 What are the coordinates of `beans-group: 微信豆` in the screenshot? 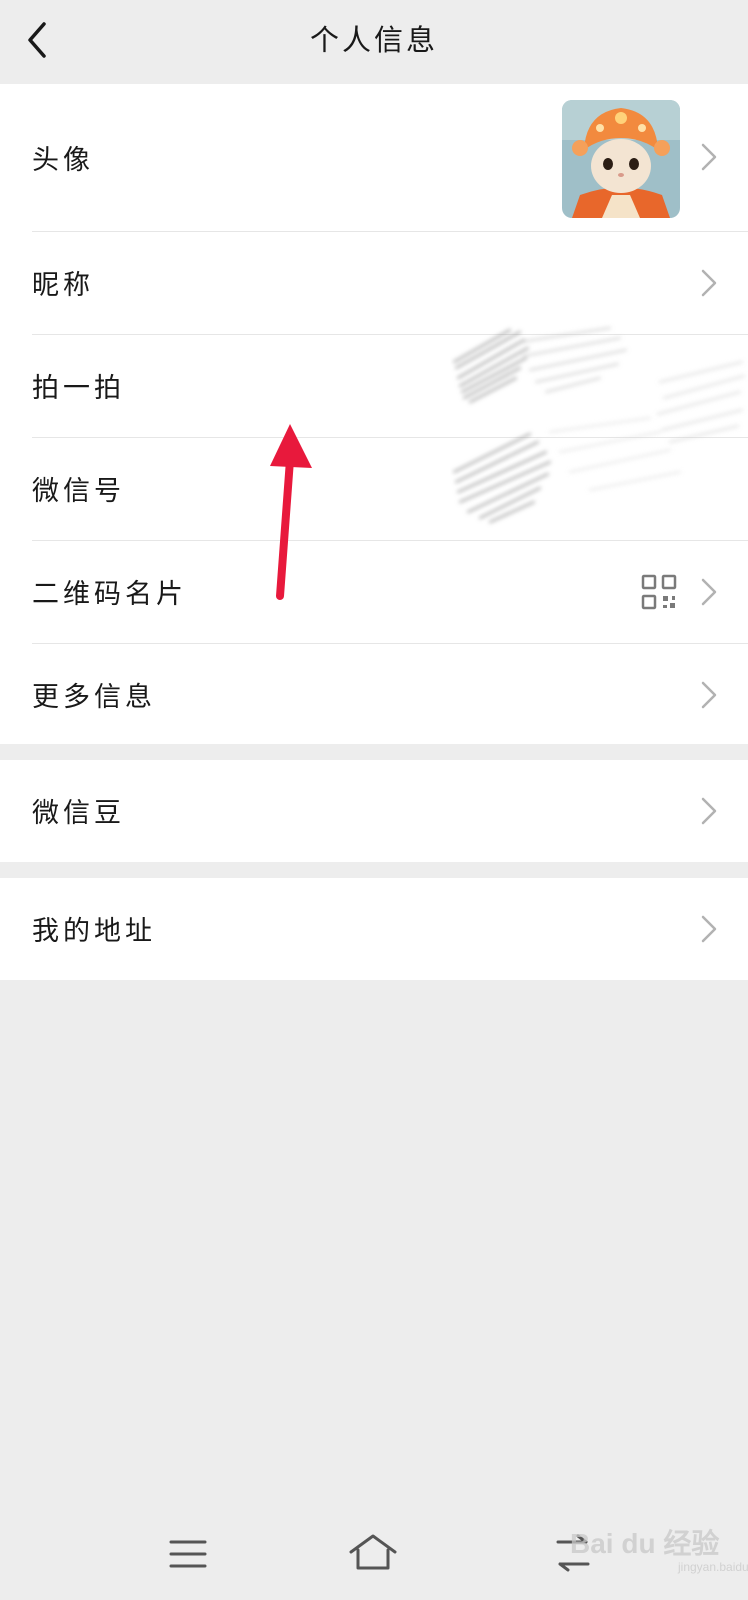 It's located at (374, 811).